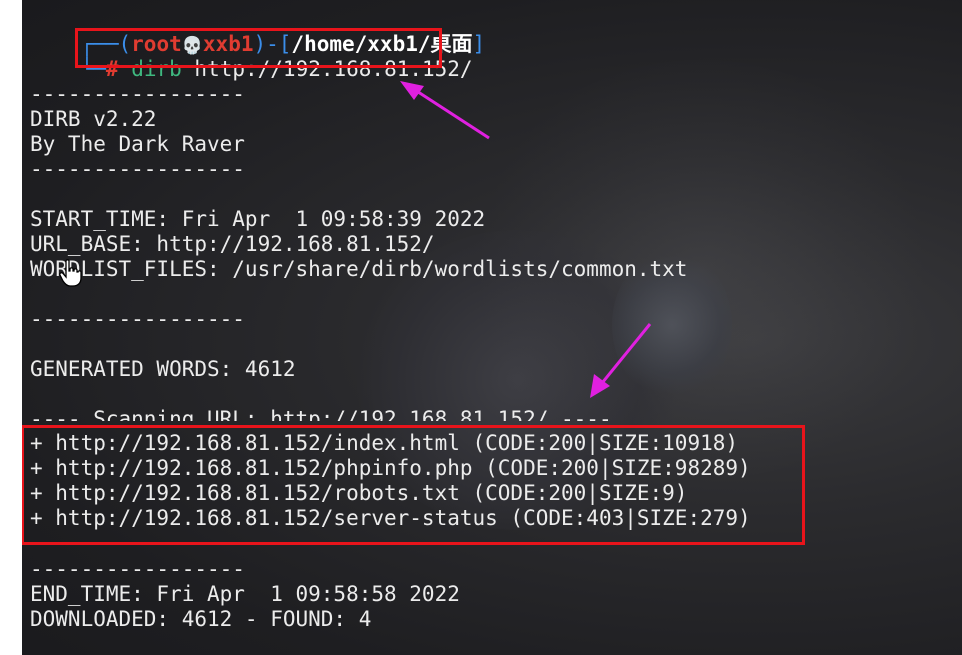 The width and height of the screenshot is (962, 655). I want to click on download-summary: DOWNLOADED: 4612 - FOUND: 4, so click(201, 619).